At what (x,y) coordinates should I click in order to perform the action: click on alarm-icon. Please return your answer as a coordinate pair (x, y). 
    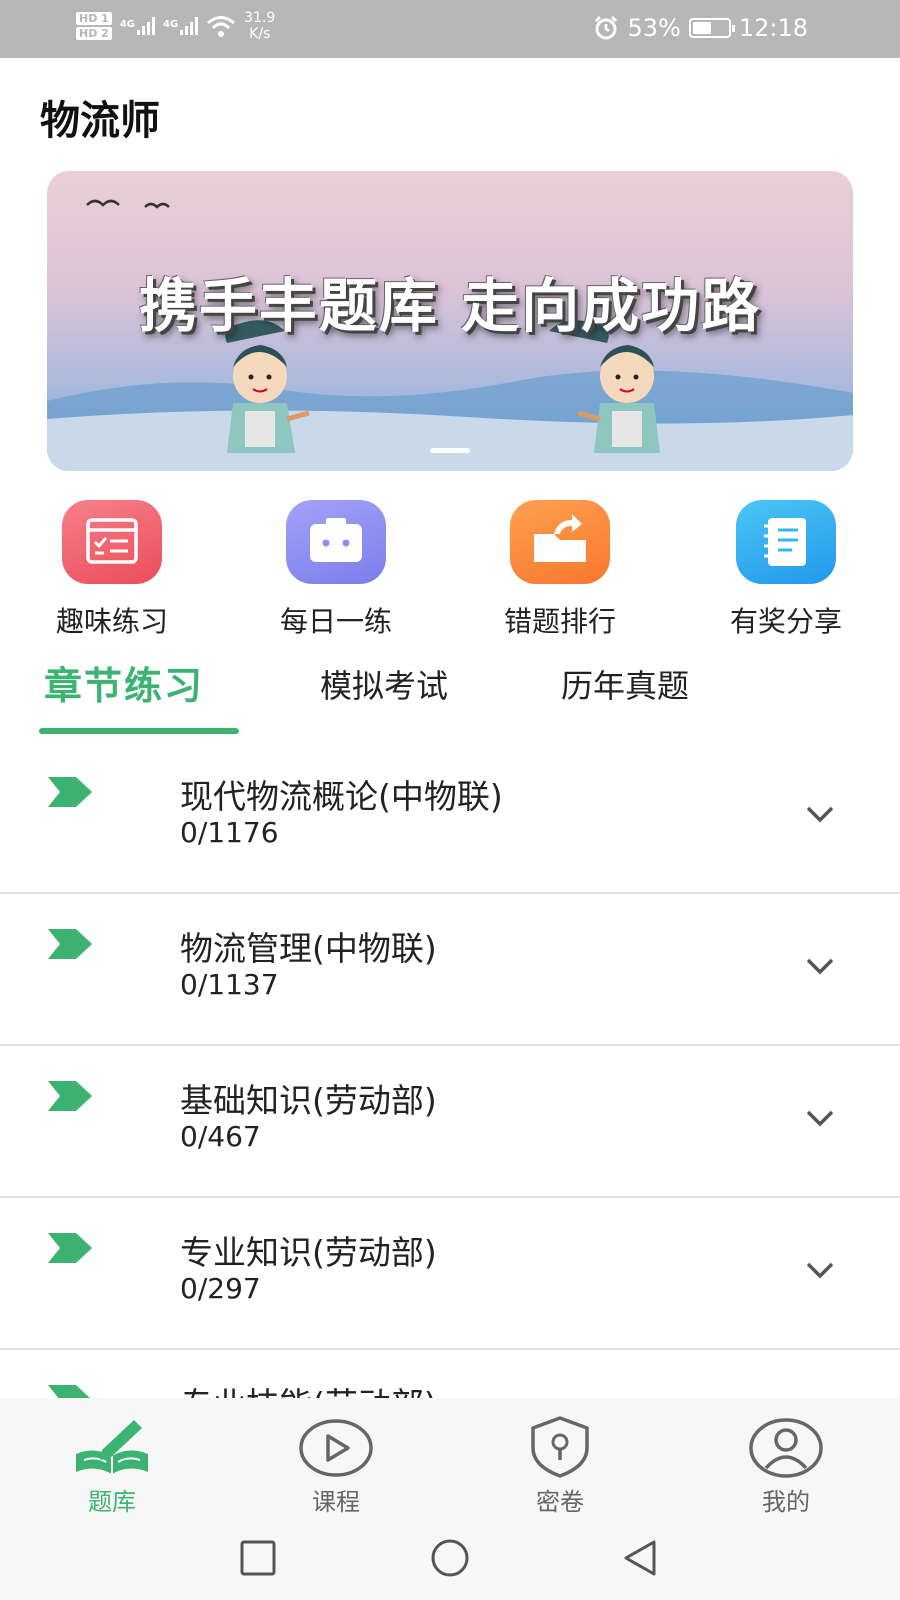
    Looking at the image, I should click on (606, 27).